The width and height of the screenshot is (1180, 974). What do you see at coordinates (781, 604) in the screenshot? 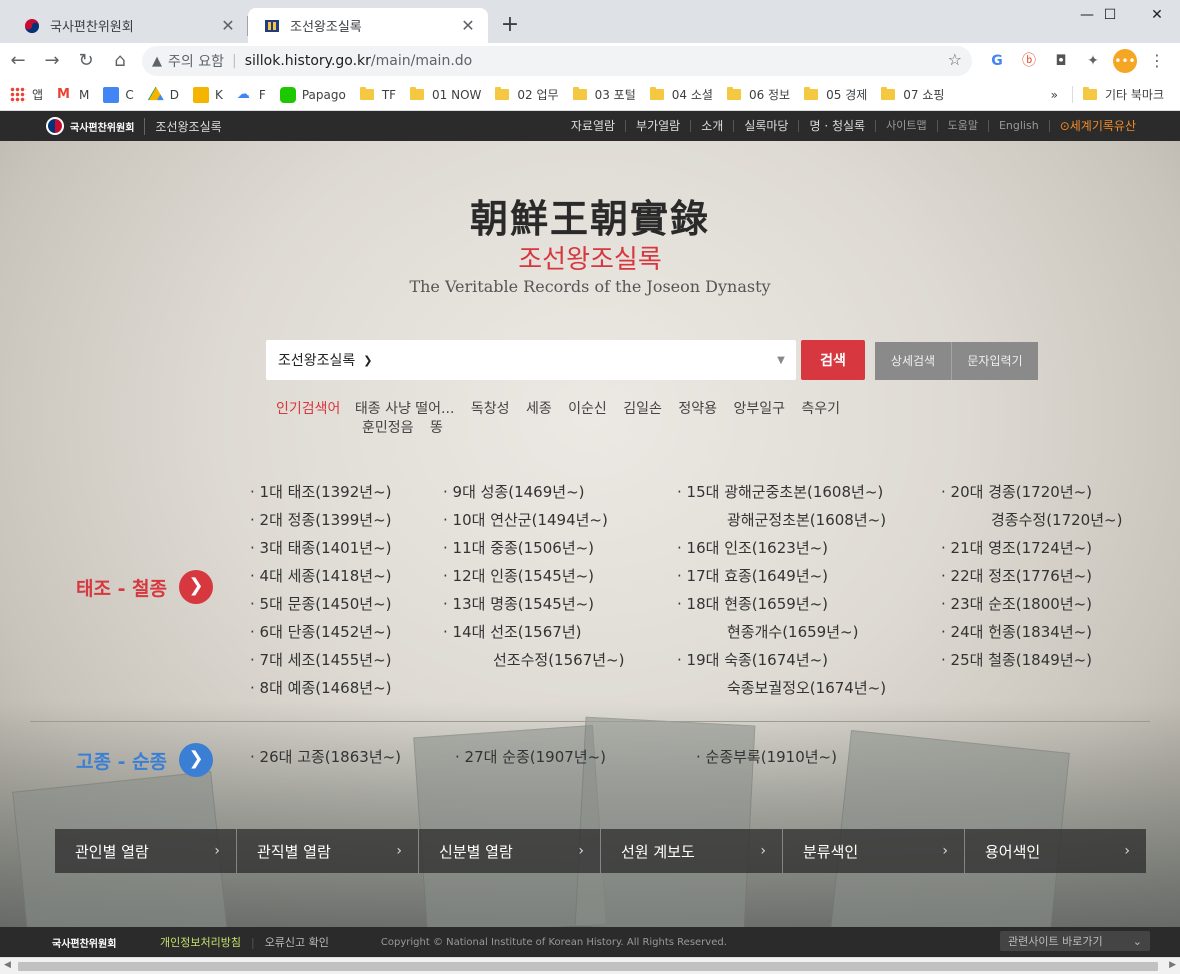
I see `reign-link: · 18대 현종(1659년~)` at bounding box center [781, 604].